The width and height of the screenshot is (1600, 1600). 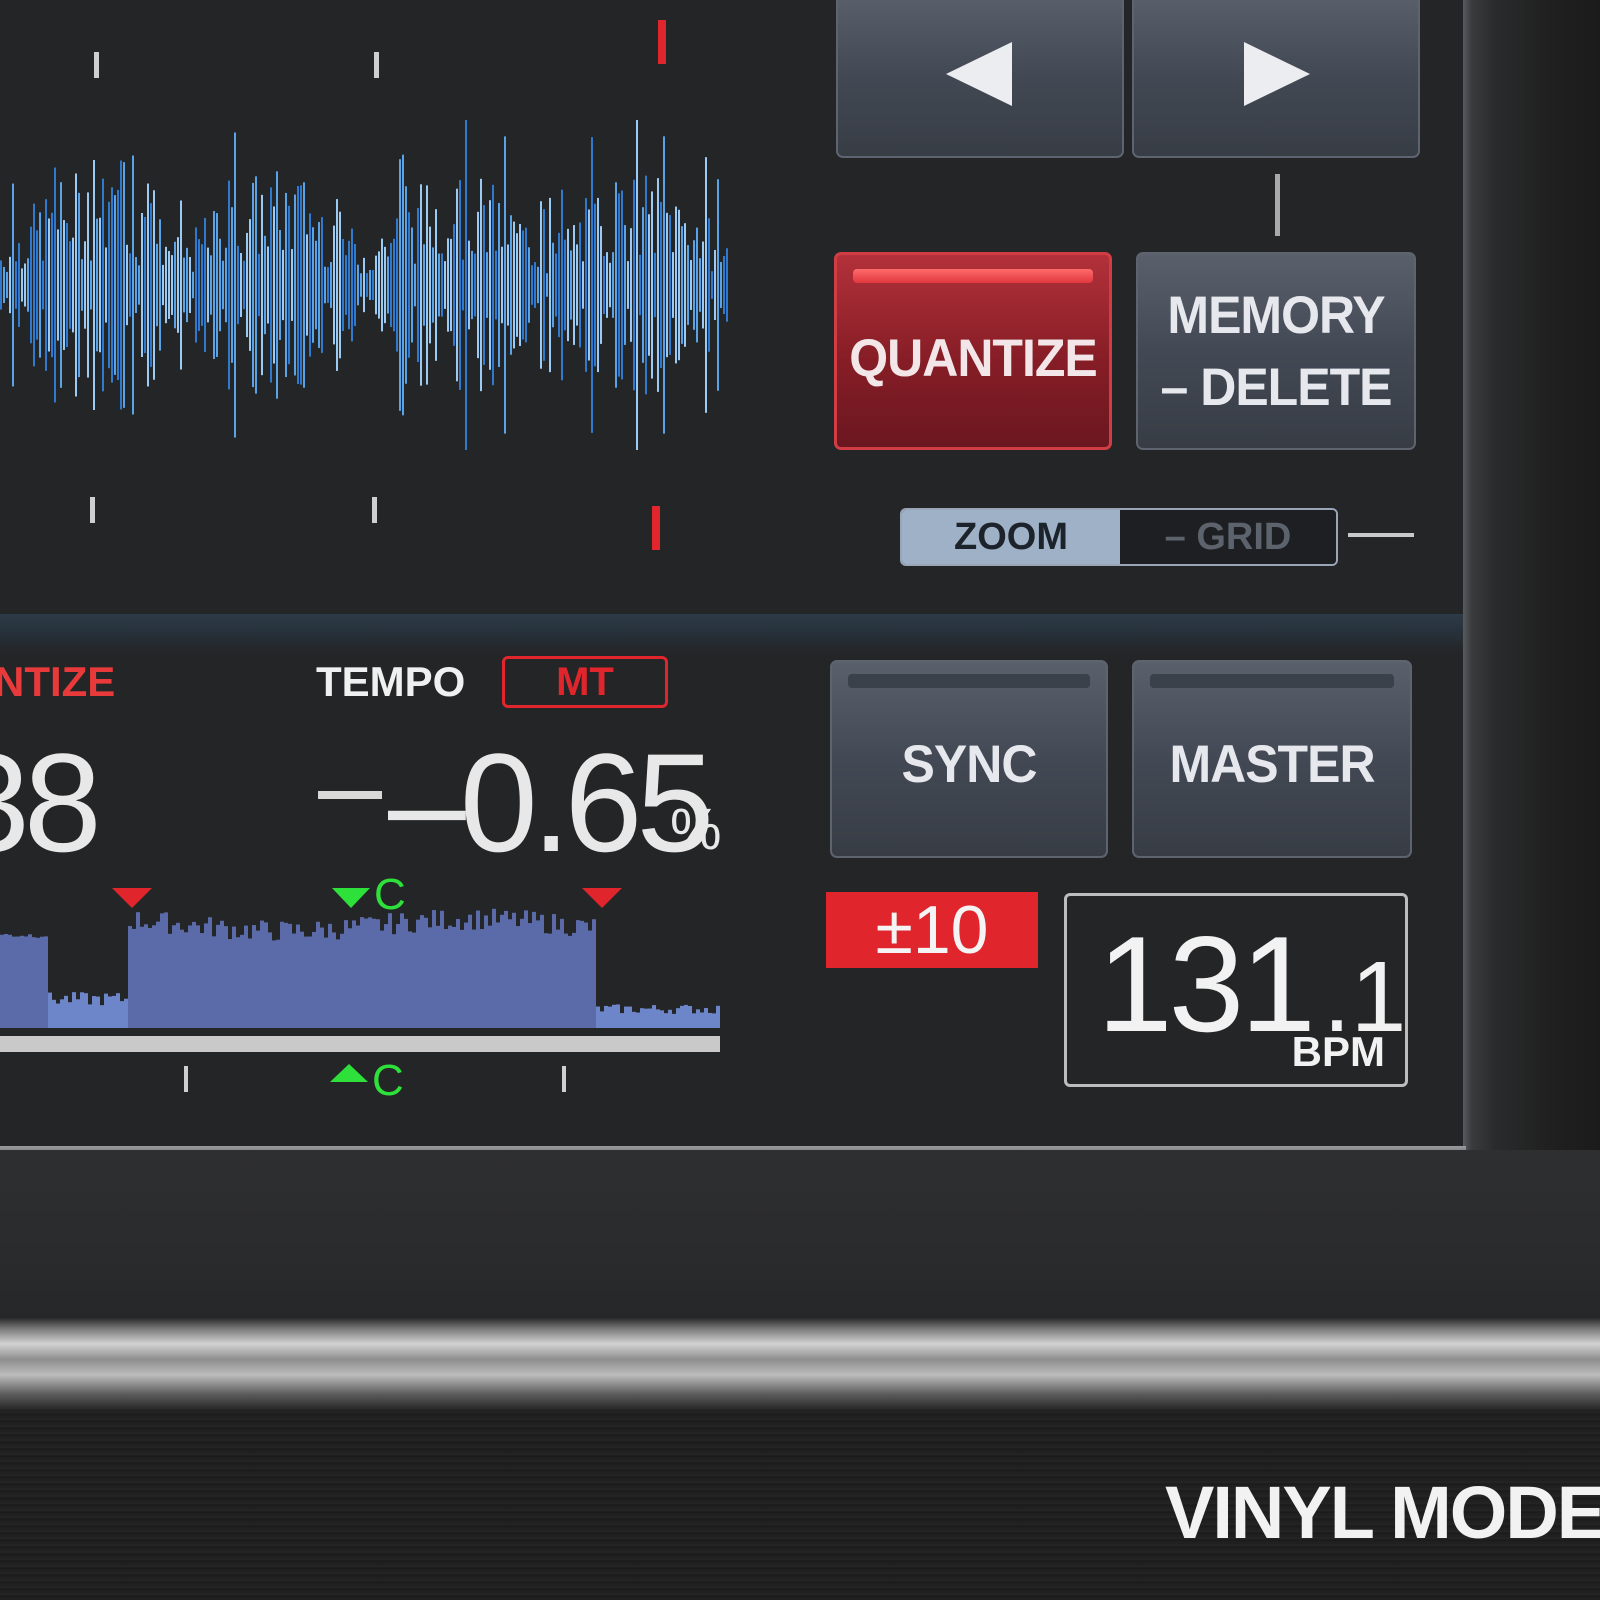 I want to click on master-button: MASTER, so click(x=1272, y=759).